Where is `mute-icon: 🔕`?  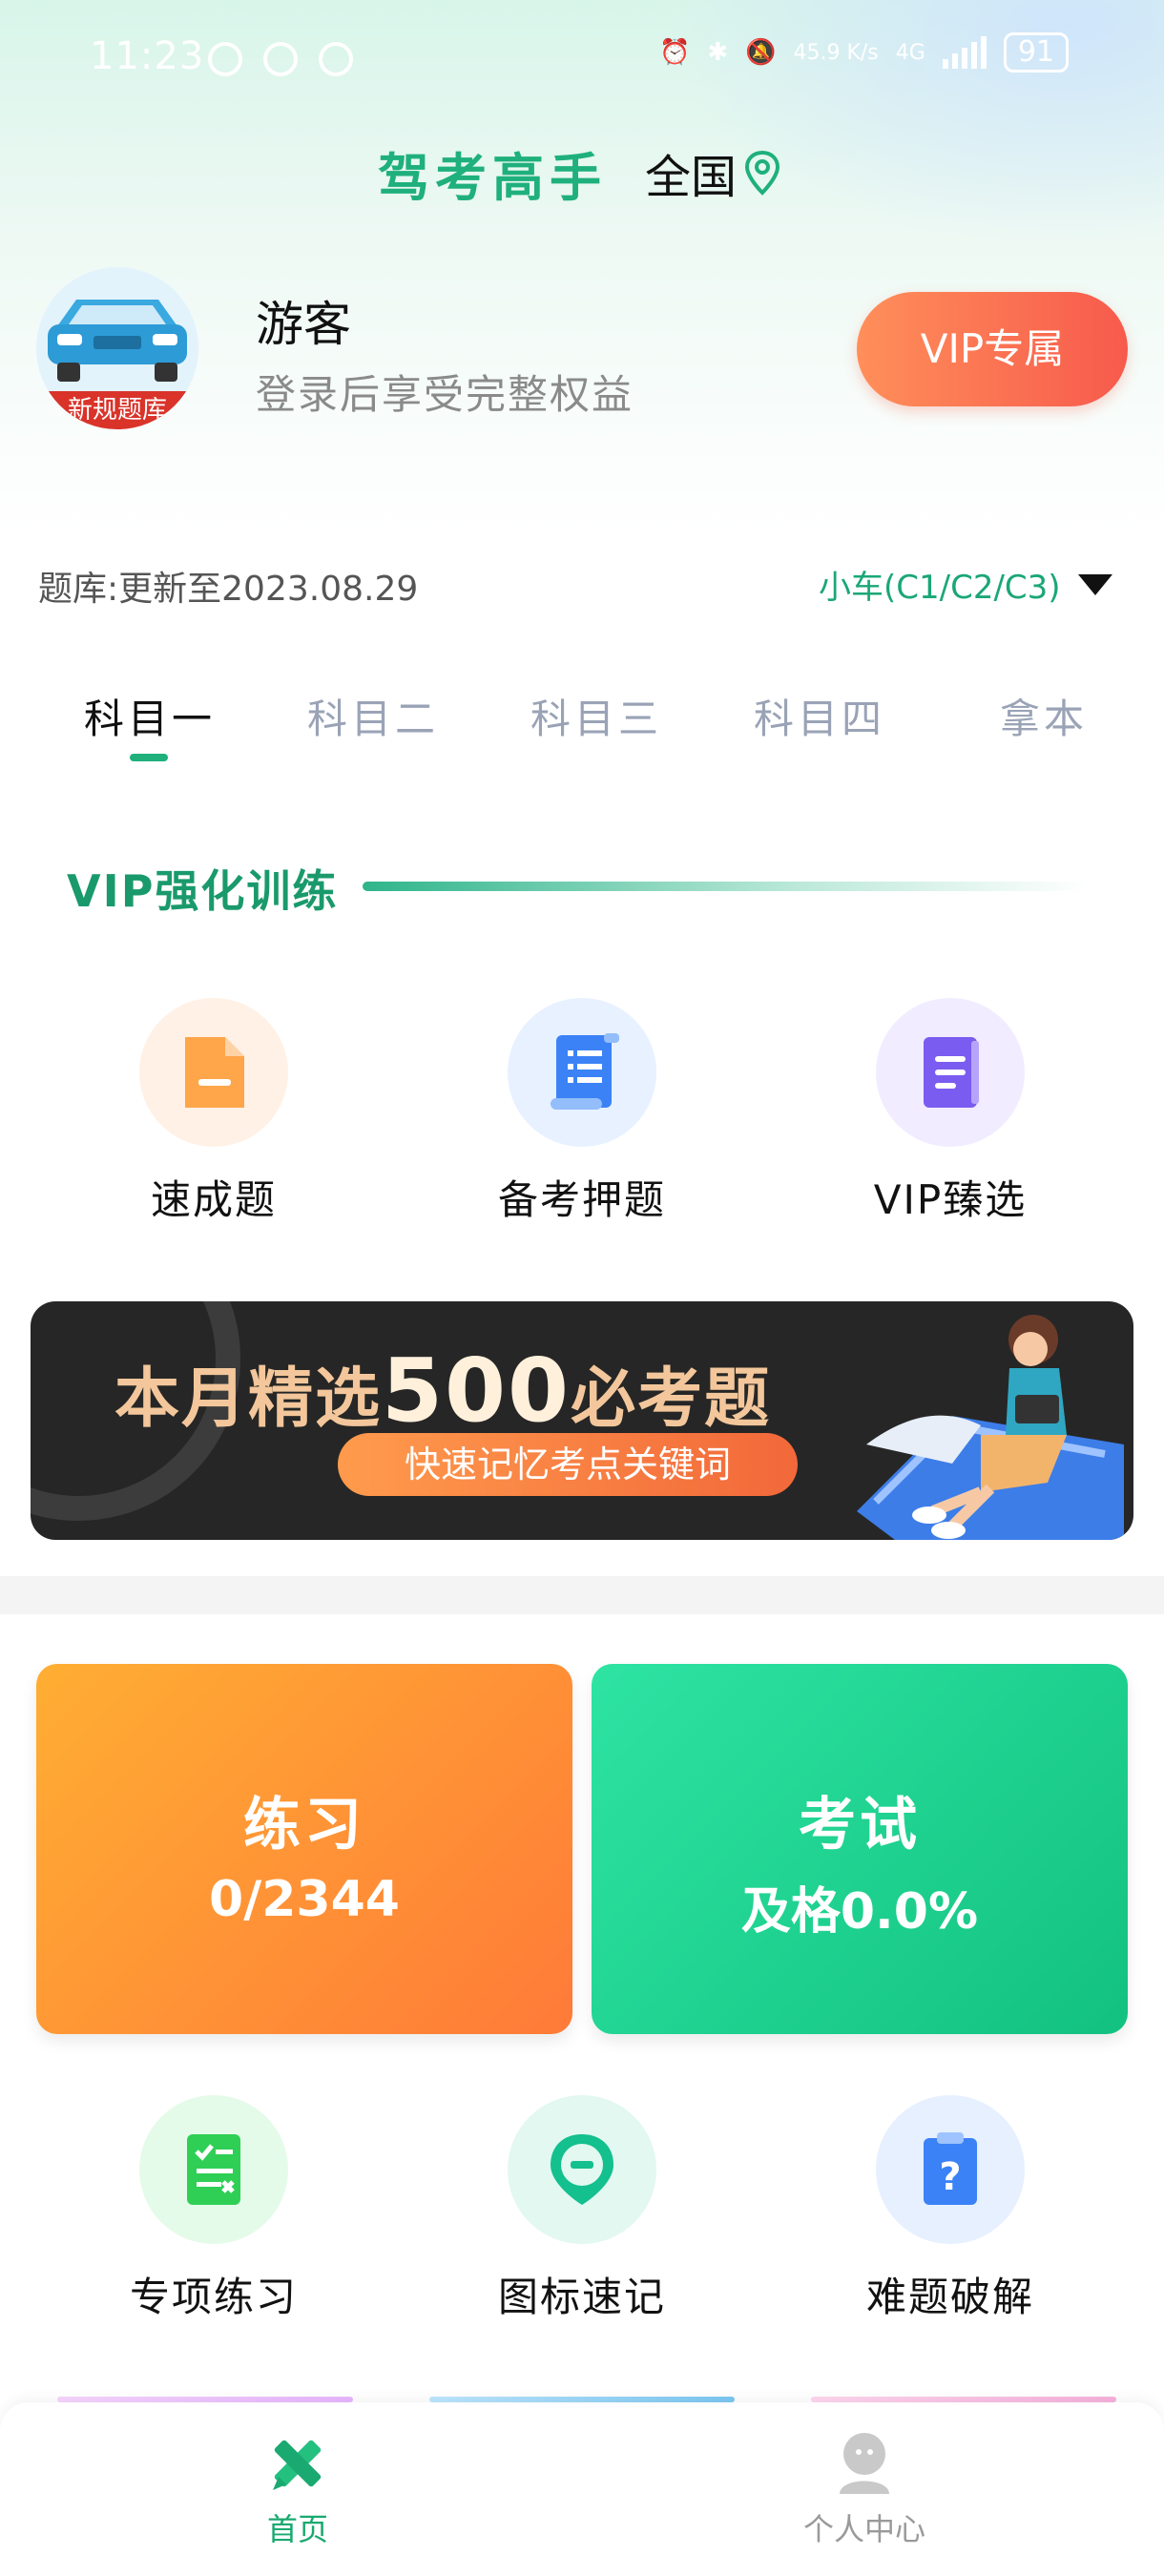
mute-icon: 🔕 is located at coordinates (761, 52).